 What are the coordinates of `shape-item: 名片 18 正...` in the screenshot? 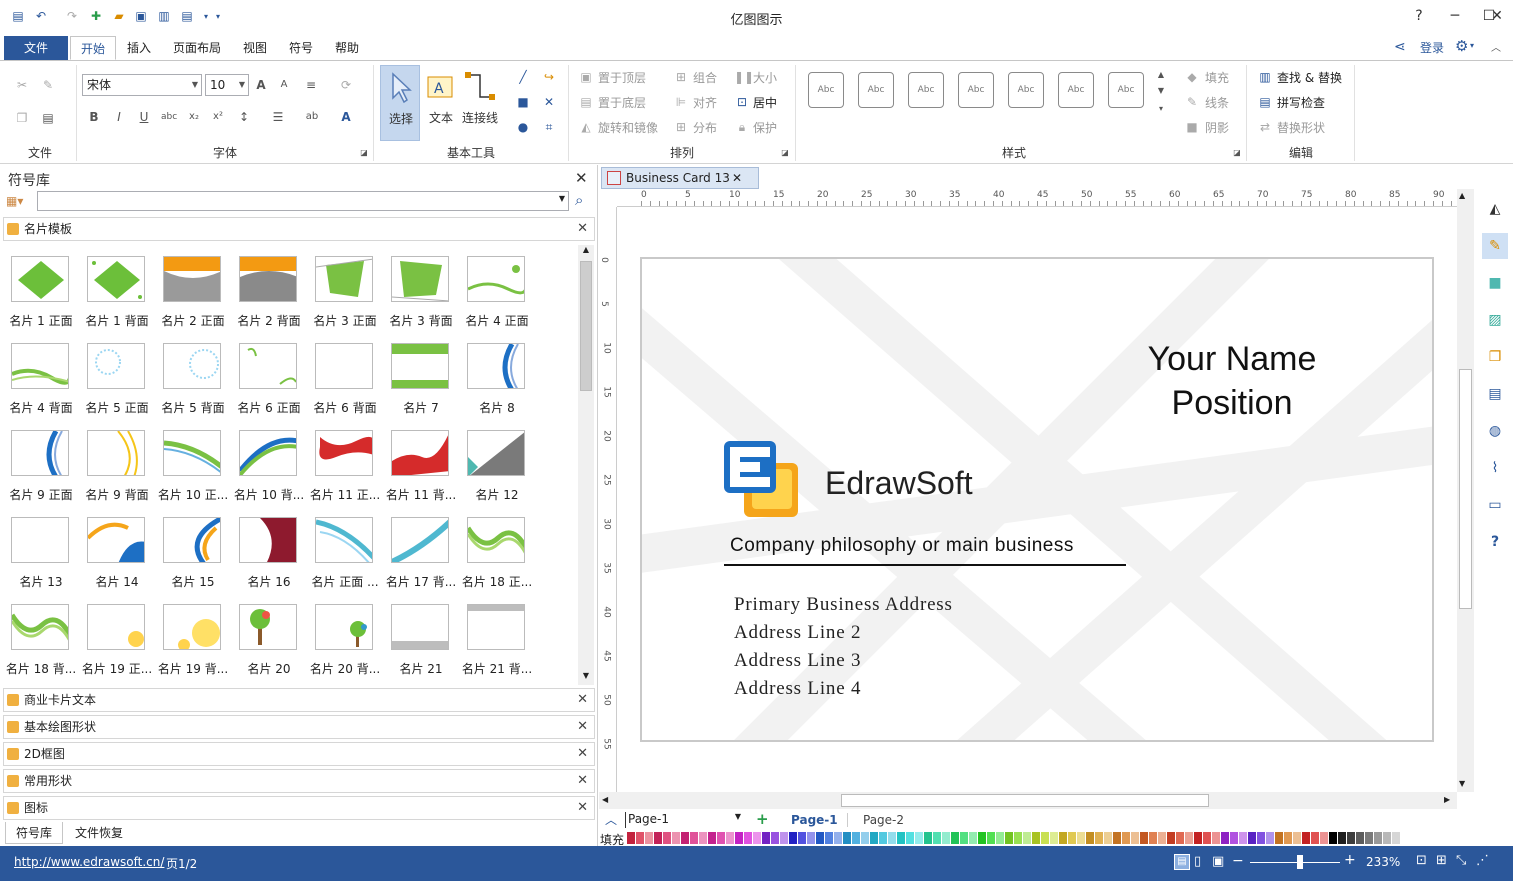 It's located at (495, 552).